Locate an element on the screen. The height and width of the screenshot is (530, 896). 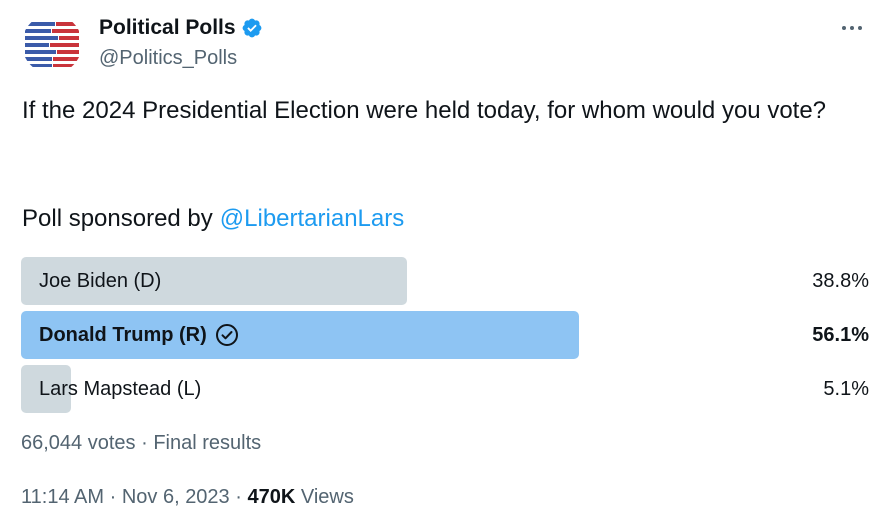
tweet-date: Nov 6, 2023 is located at coordinates (176, 497).